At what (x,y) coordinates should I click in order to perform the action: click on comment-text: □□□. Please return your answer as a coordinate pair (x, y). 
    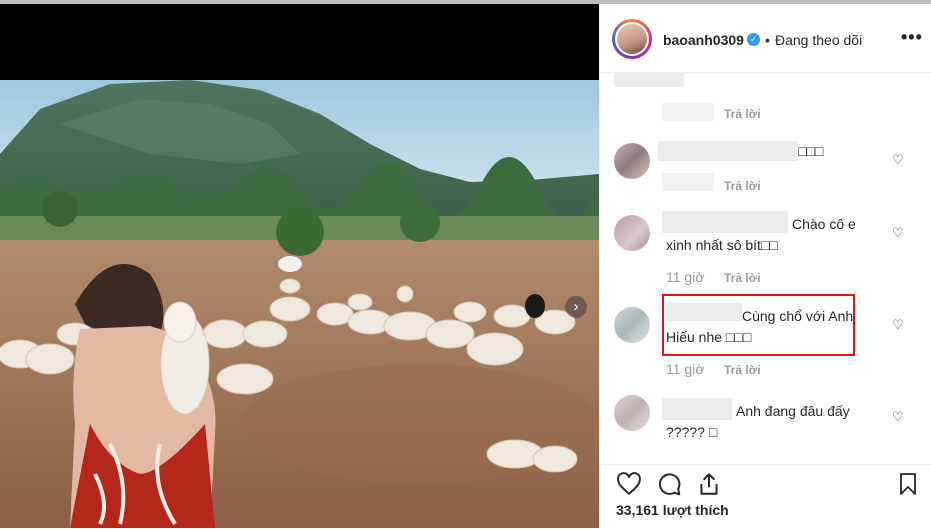
    Looking at the image, I should click on (811, 151).